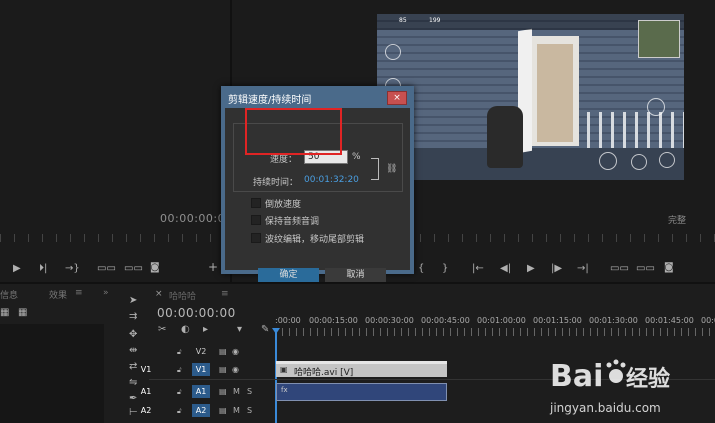  Describe the element at coordinates (43, 269) in the screenshot. I see `step-forward-icon: ⏵|` at that location.